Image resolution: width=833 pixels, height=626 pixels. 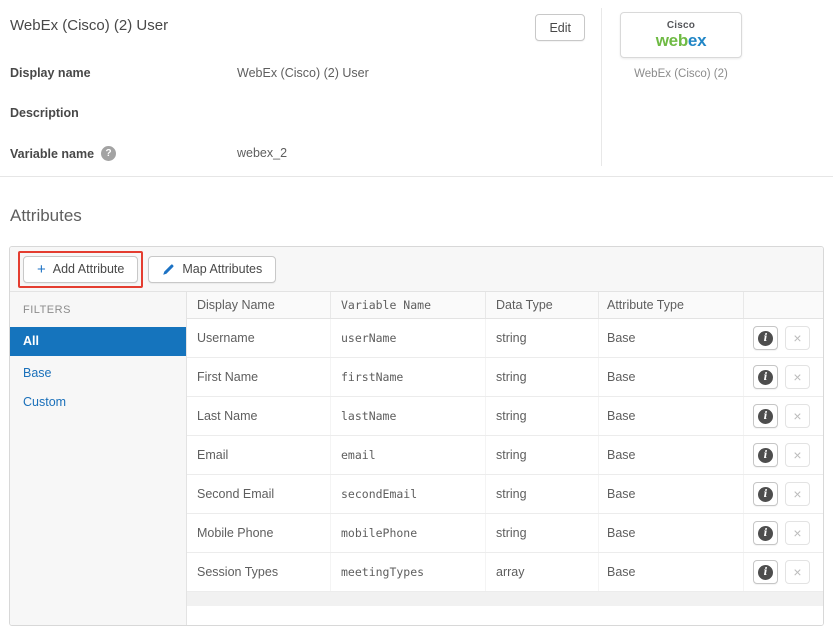 I want to click on table-row: Last Name lastName string Base i ×, so click(x=505, y=416).